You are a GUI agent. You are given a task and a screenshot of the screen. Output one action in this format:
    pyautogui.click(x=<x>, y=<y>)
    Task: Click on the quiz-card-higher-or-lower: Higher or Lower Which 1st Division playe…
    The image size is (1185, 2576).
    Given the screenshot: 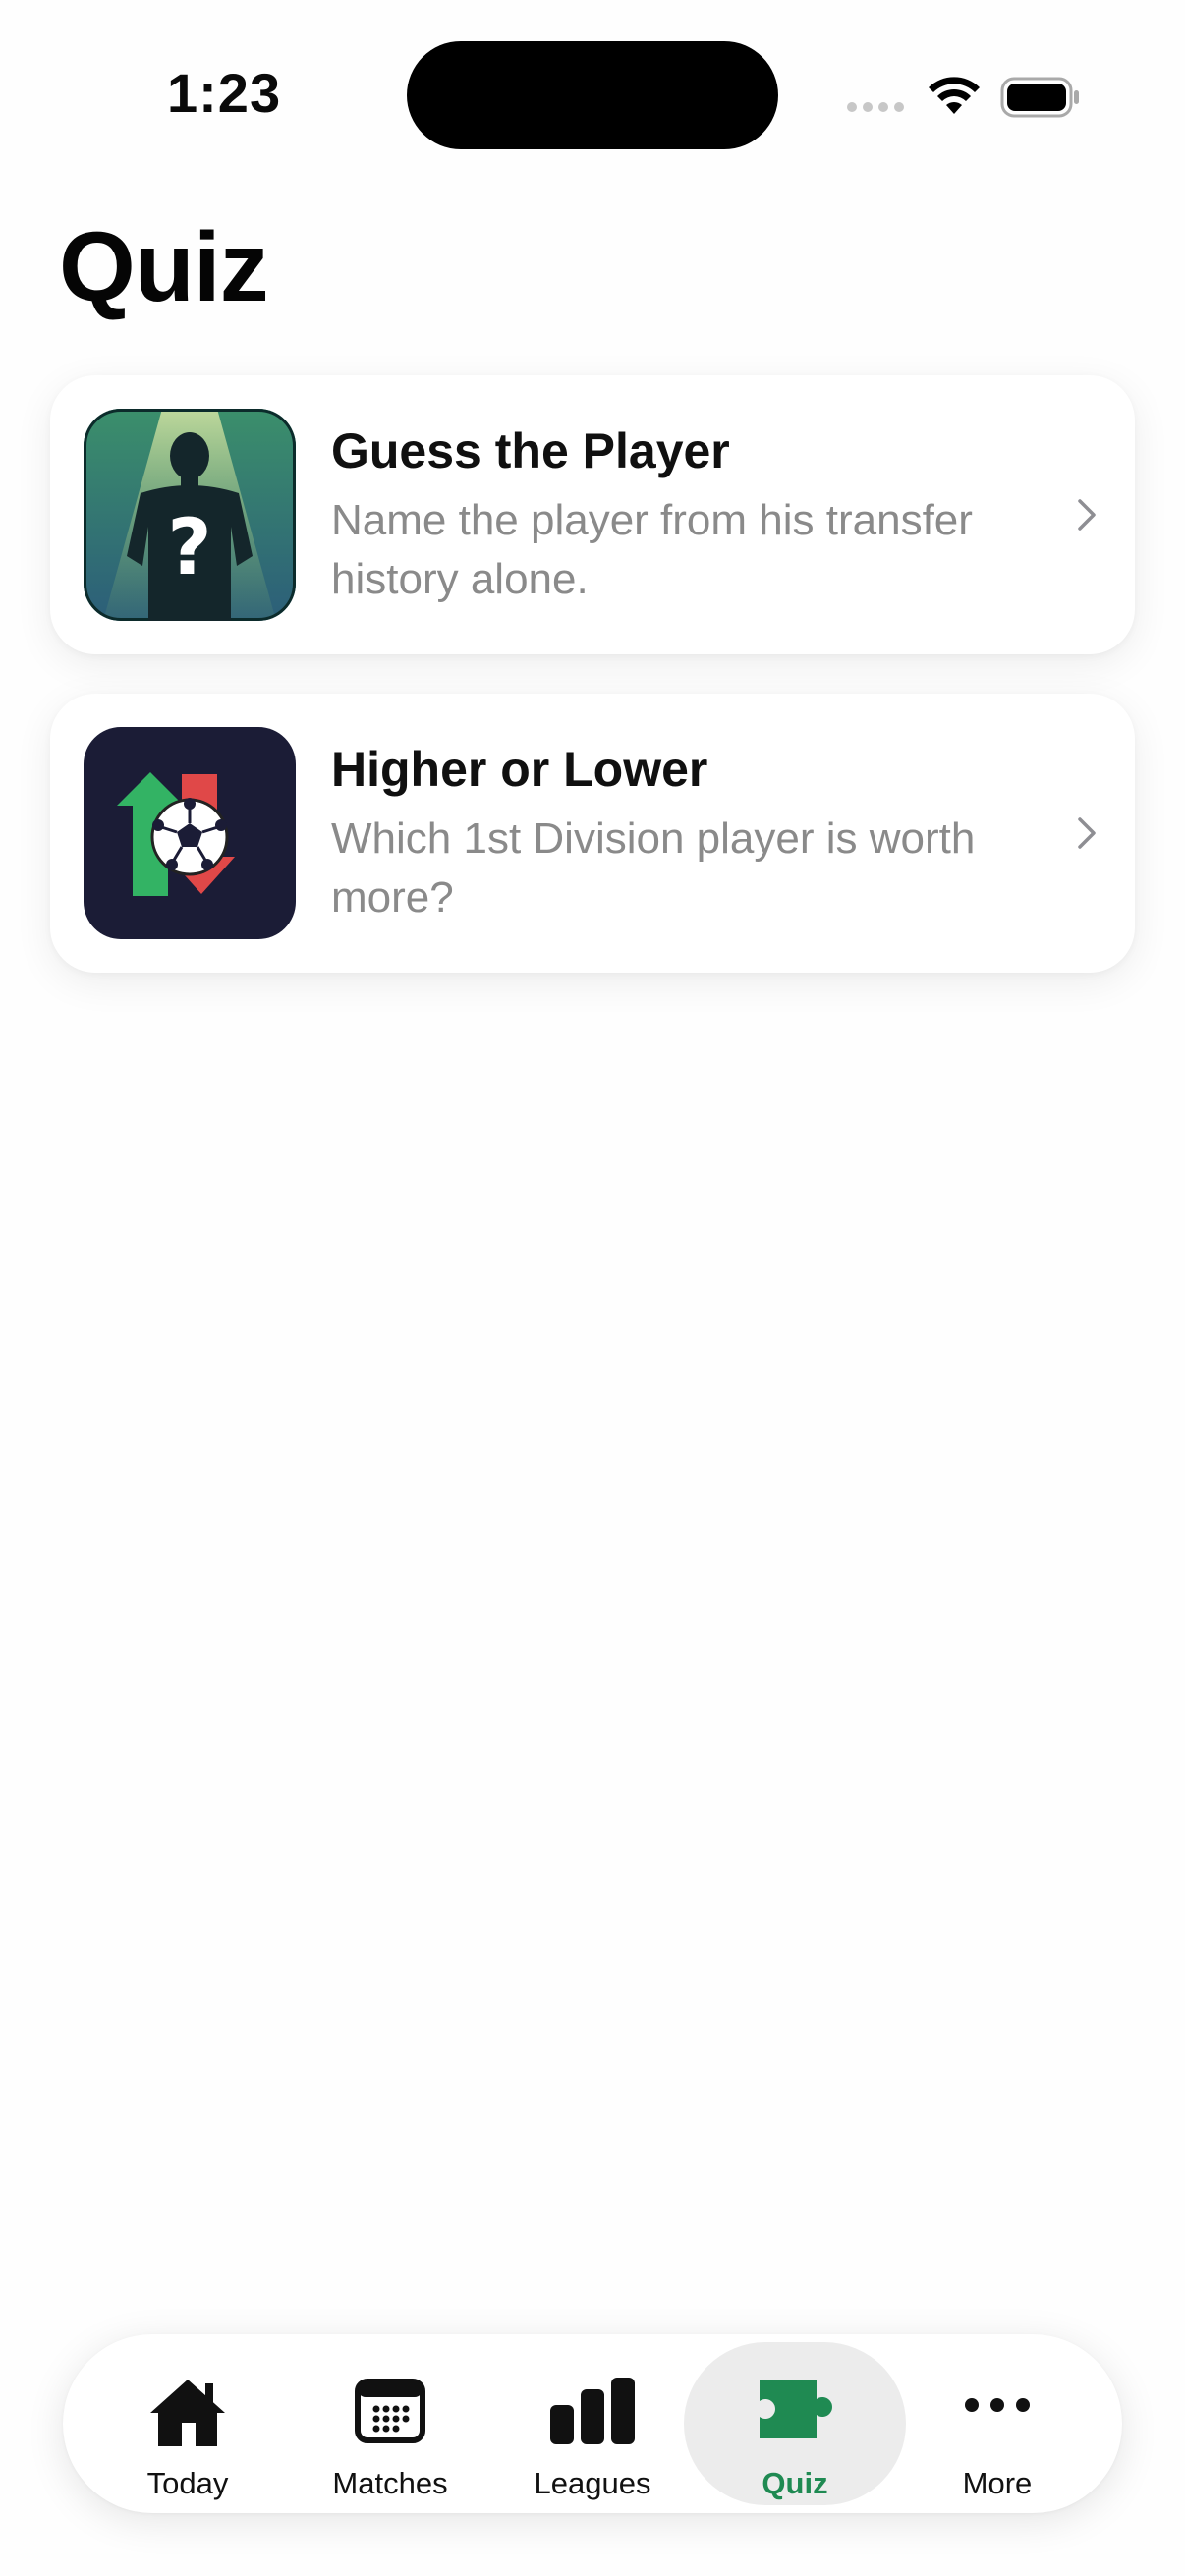 What is the action you would take?
    pyautogui.click(x=592, y=833)
    